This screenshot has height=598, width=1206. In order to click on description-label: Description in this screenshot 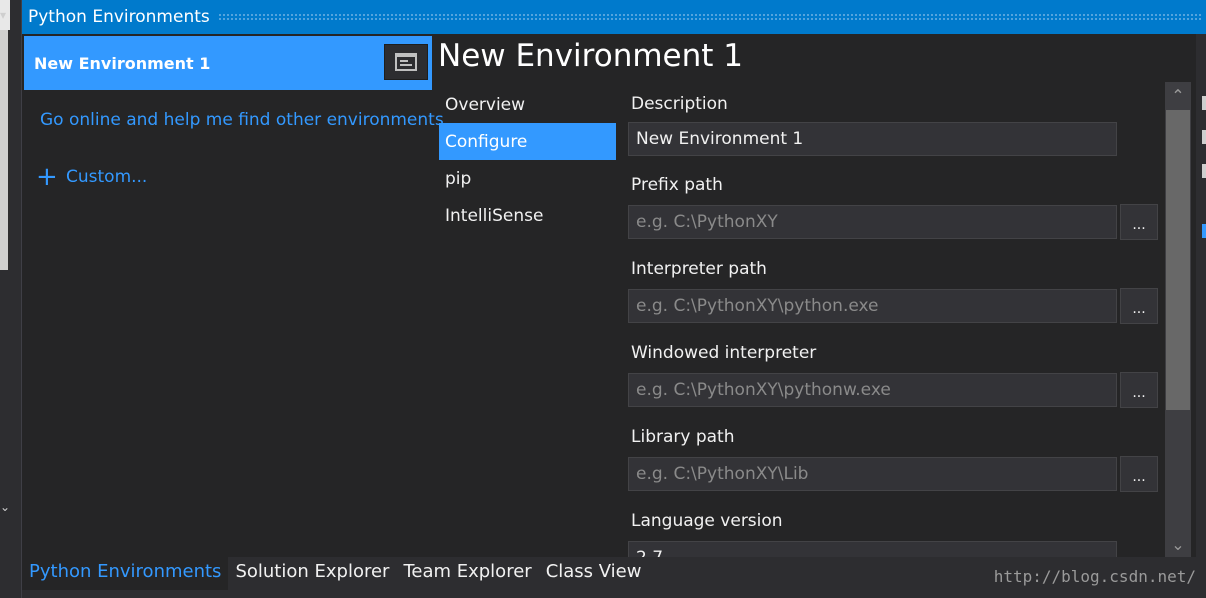, I will do `click(679, 104)`.